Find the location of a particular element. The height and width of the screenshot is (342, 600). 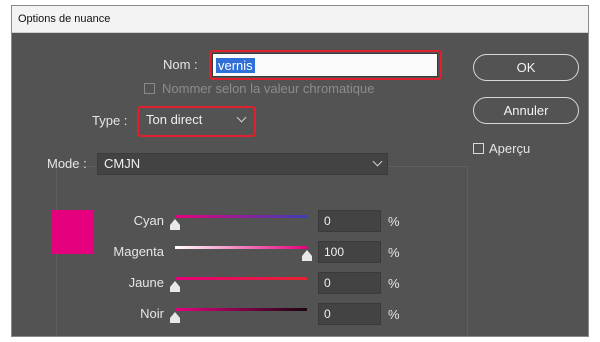

window-title: Options de nuance is located at coordinates (64, 19).